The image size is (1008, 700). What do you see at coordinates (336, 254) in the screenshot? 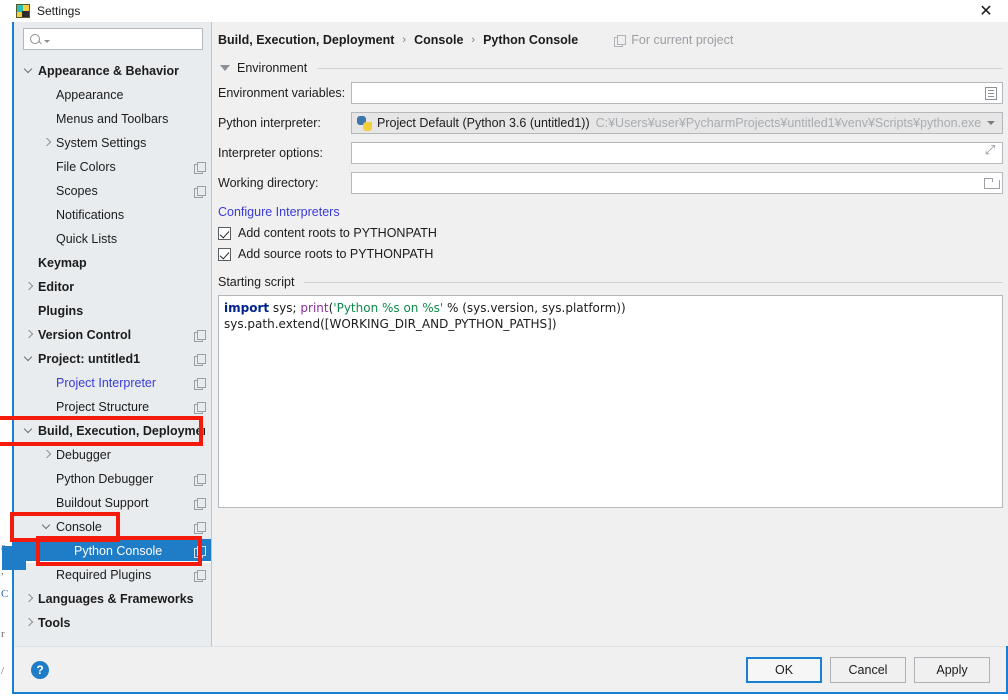
I see `add-source-roots-label: Add source roots to PYTHONPATH` at bounding box center [336, 254].